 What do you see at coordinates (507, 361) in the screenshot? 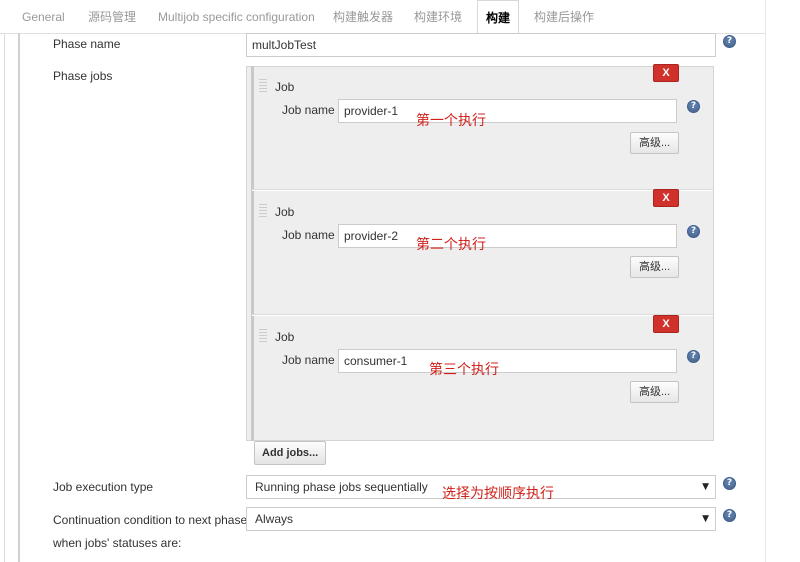
I see `job-name-input: consumer-1` at bounding box center [507, 361].